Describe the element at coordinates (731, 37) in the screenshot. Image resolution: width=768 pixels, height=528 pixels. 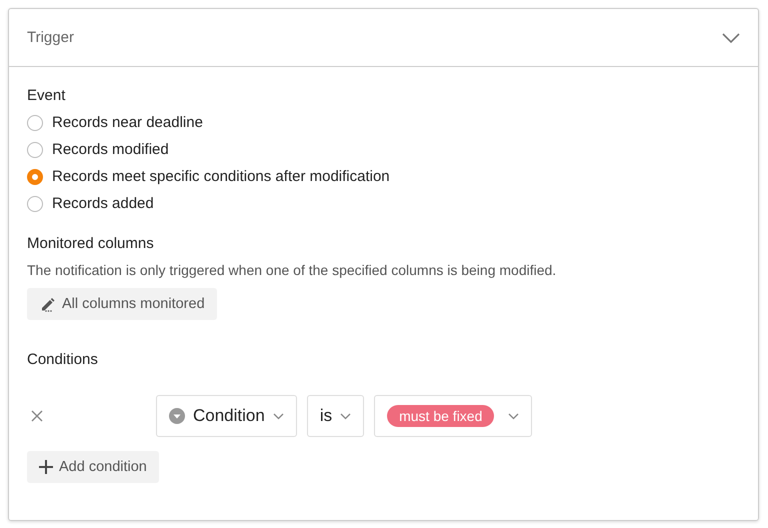
I see `chevron-down-icon` at that location.